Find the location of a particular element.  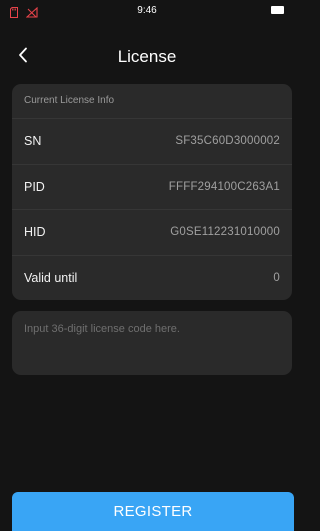

row-label: PID is located at coordinates (34, 186).